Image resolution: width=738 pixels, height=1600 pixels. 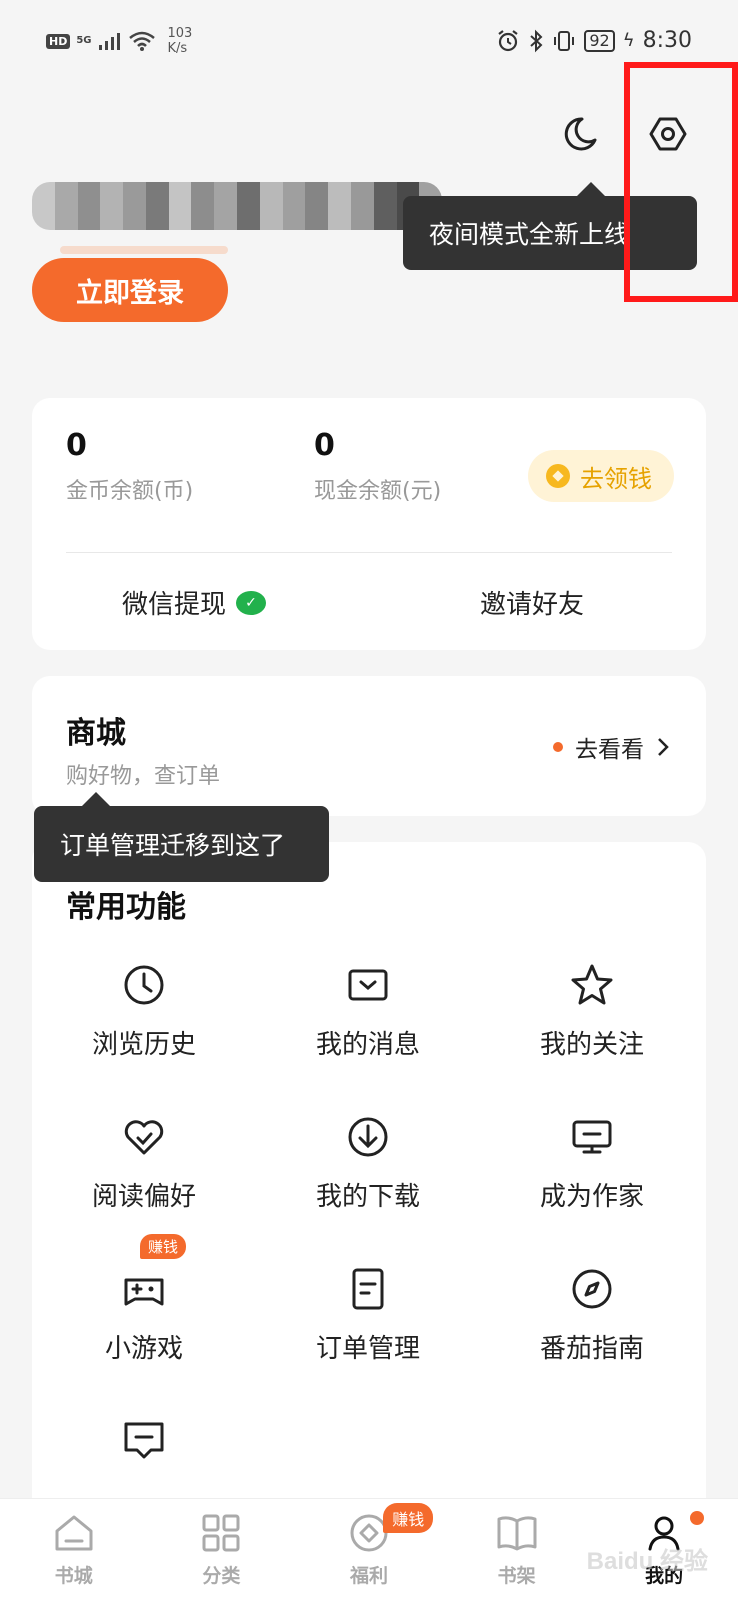 What do you see at coordinates (369, 524) in the screenshot?
I see `wallet-card: 0 金币余额(币) 0 现金余额(元) 去领钱 微信提现 ✓ 邀请好友` at bounding box center [369, 524].